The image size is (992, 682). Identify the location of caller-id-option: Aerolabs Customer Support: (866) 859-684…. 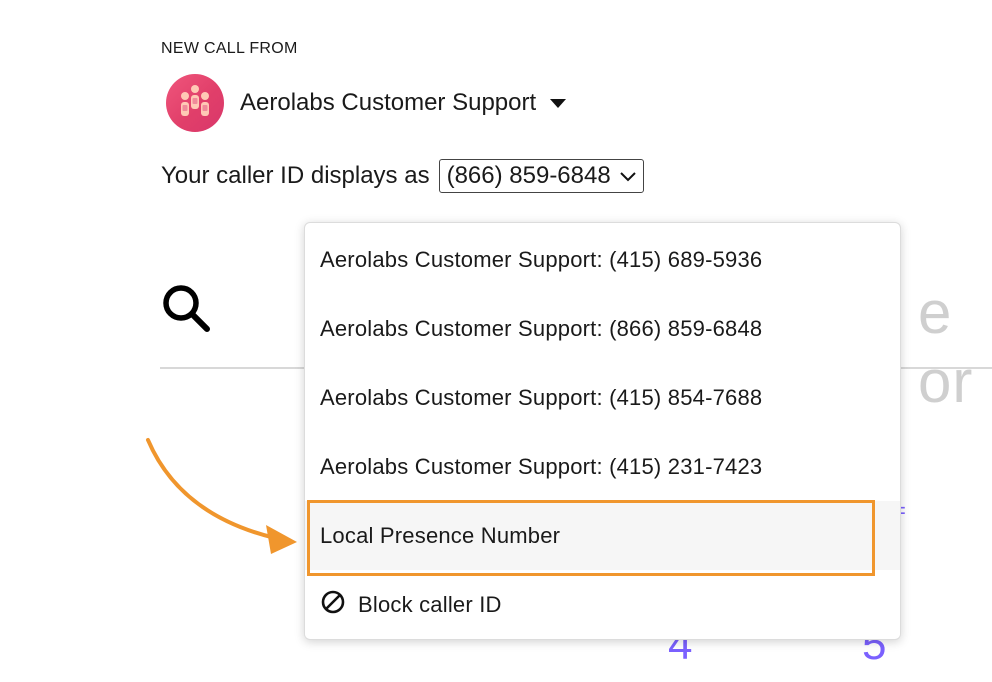
(602, 328).